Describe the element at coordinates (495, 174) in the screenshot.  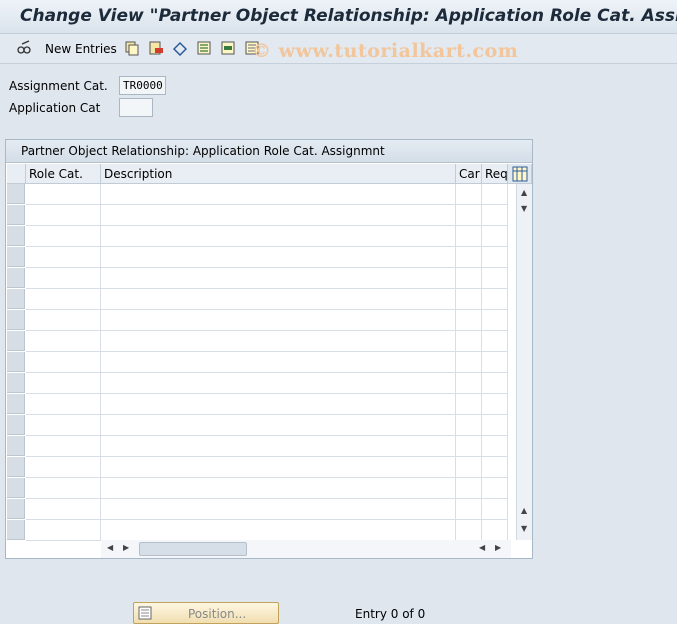
I see `column-header-req: Req` at that location.